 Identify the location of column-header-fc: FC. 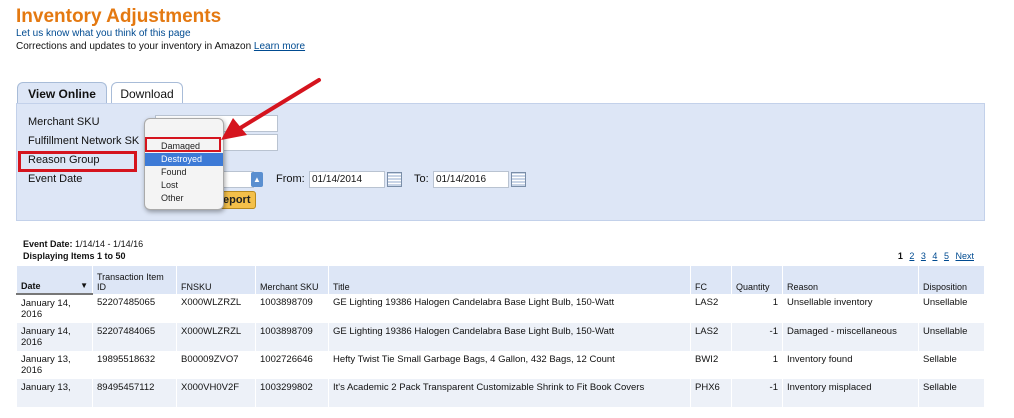
(711, 280).